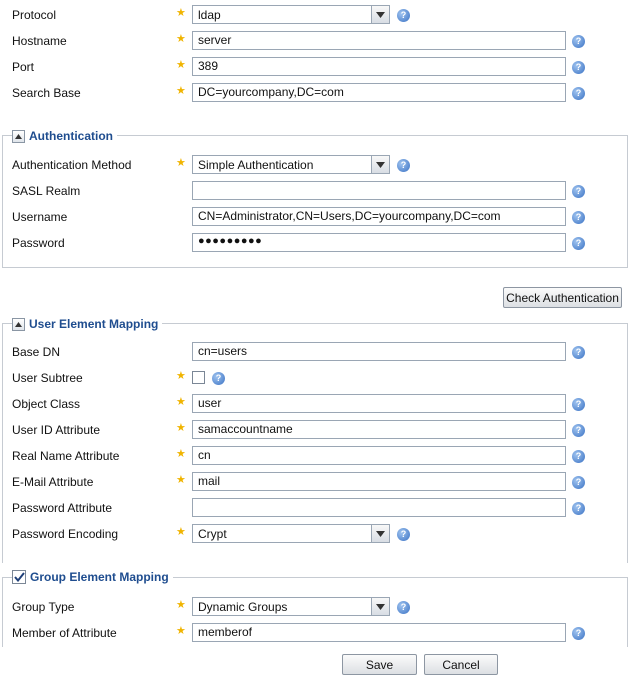 Image resolution: width=630 pixels, height=680 pixels. What do you see at coordinates (291, 606) in the screenshot?
I see `group-type-select: Dynamic Groups` at bounding box center [291, 606].